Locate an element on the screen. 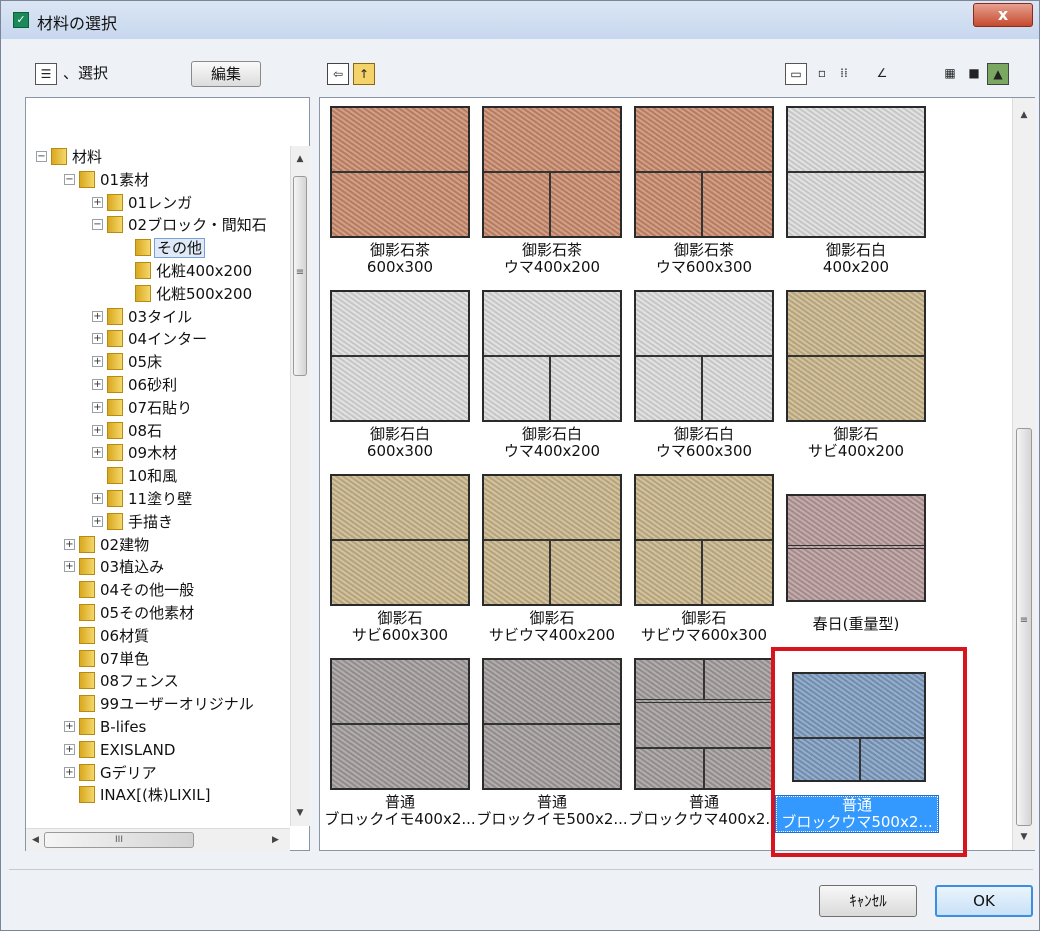 Image resolution: width=1042 pixels, height=933 pixels. image-preview-icon: ▲ is located at coordinates (998, 74).